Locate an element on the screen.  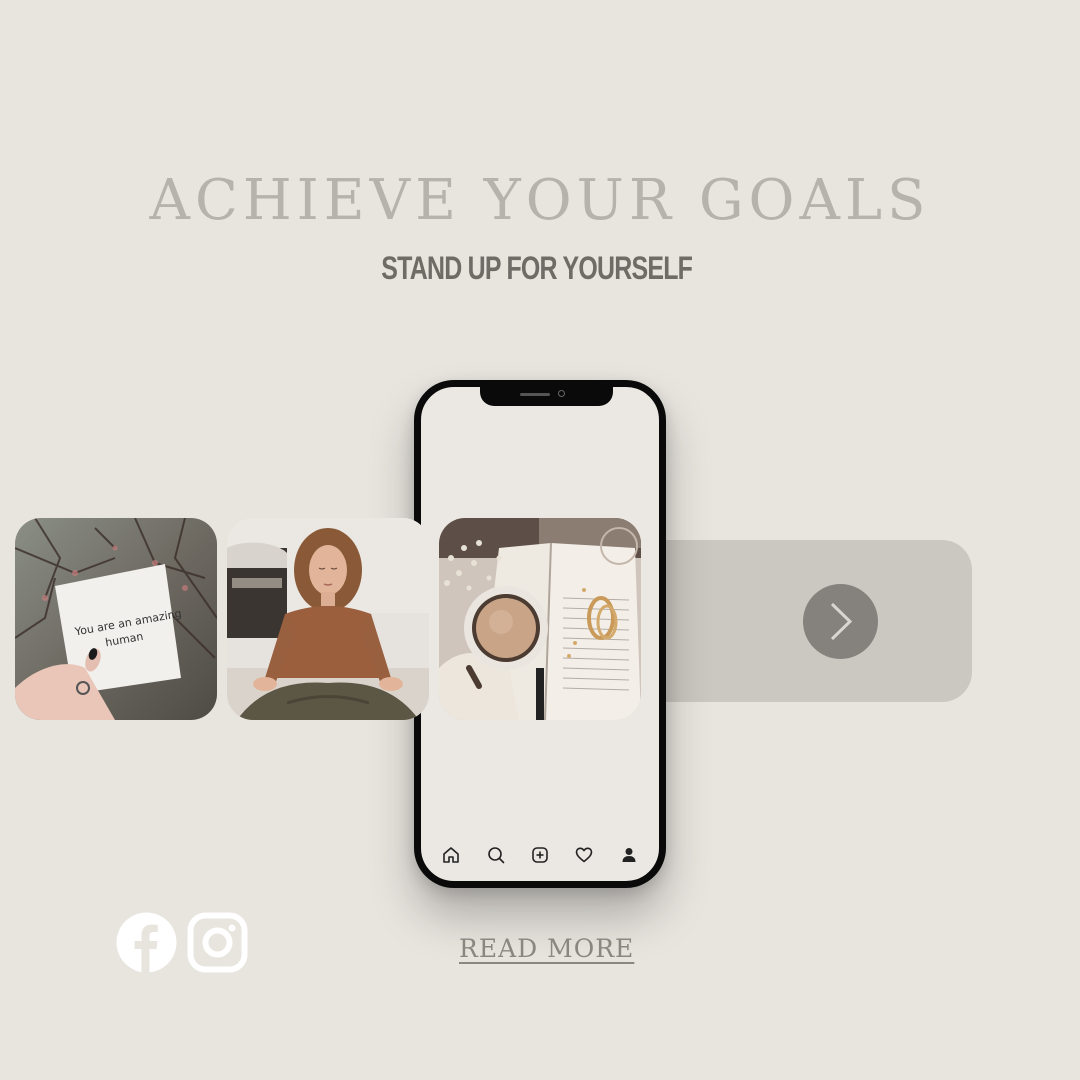
page-subtitle: STAND UP FOR YOURSELF is located at coordinates (537, 268).